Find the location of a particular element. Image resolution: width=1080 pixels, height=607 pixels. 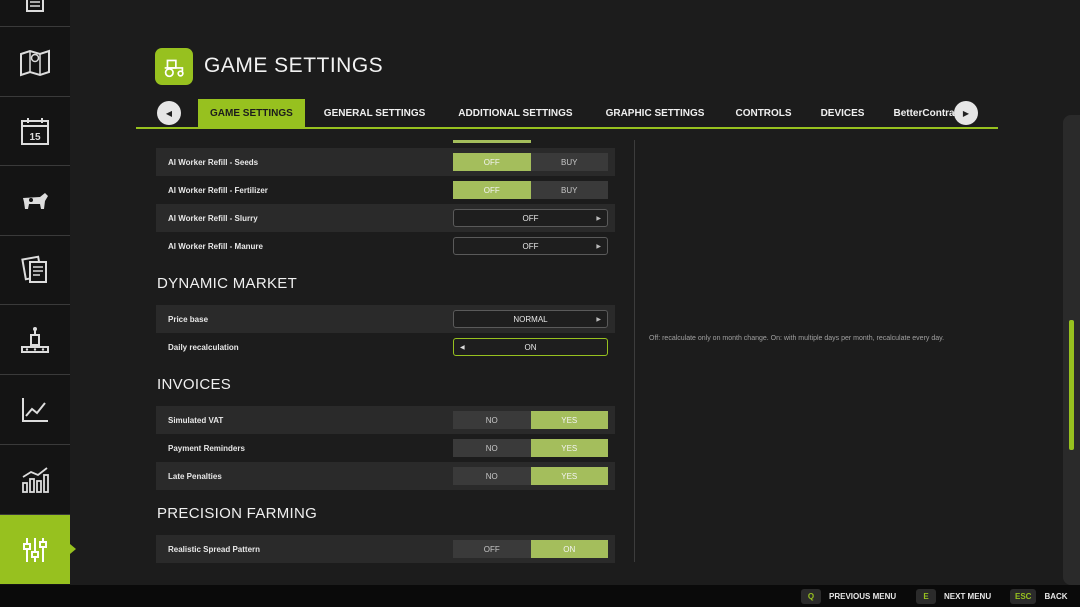

game-settings-logo is located at coordinates (174, 66).